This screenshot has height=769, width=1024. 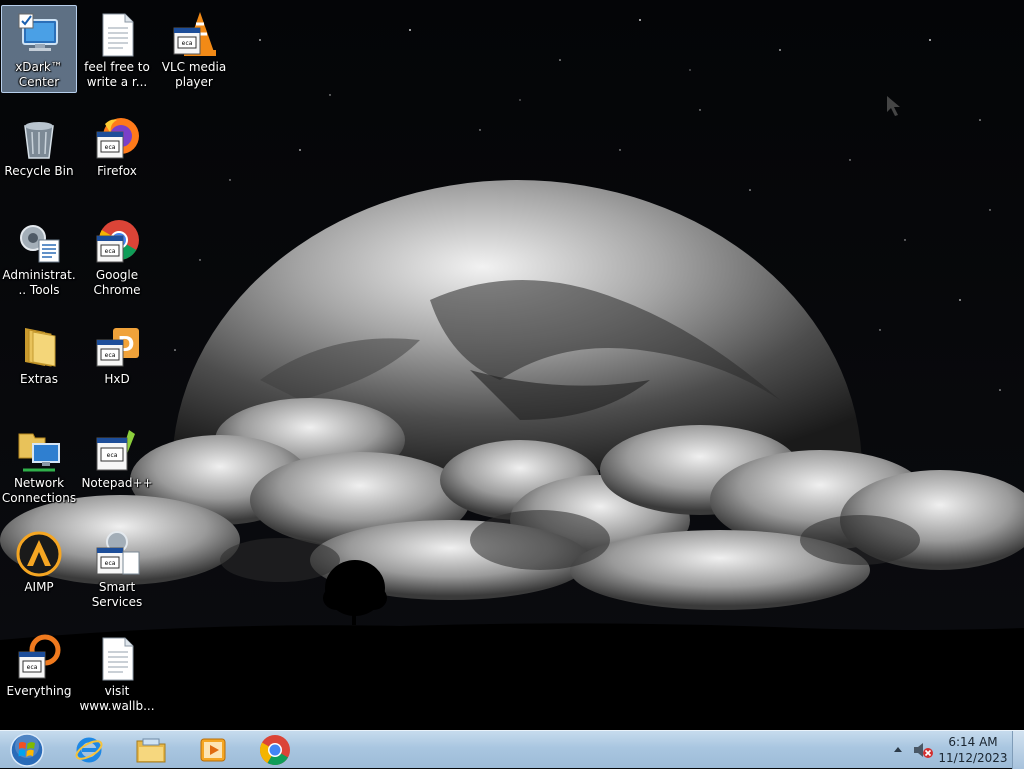 What do you see at coordinates (39, 691) in the screenshot?
I see `desktop-icon-label: Everything` at bounding box center [39, 691].